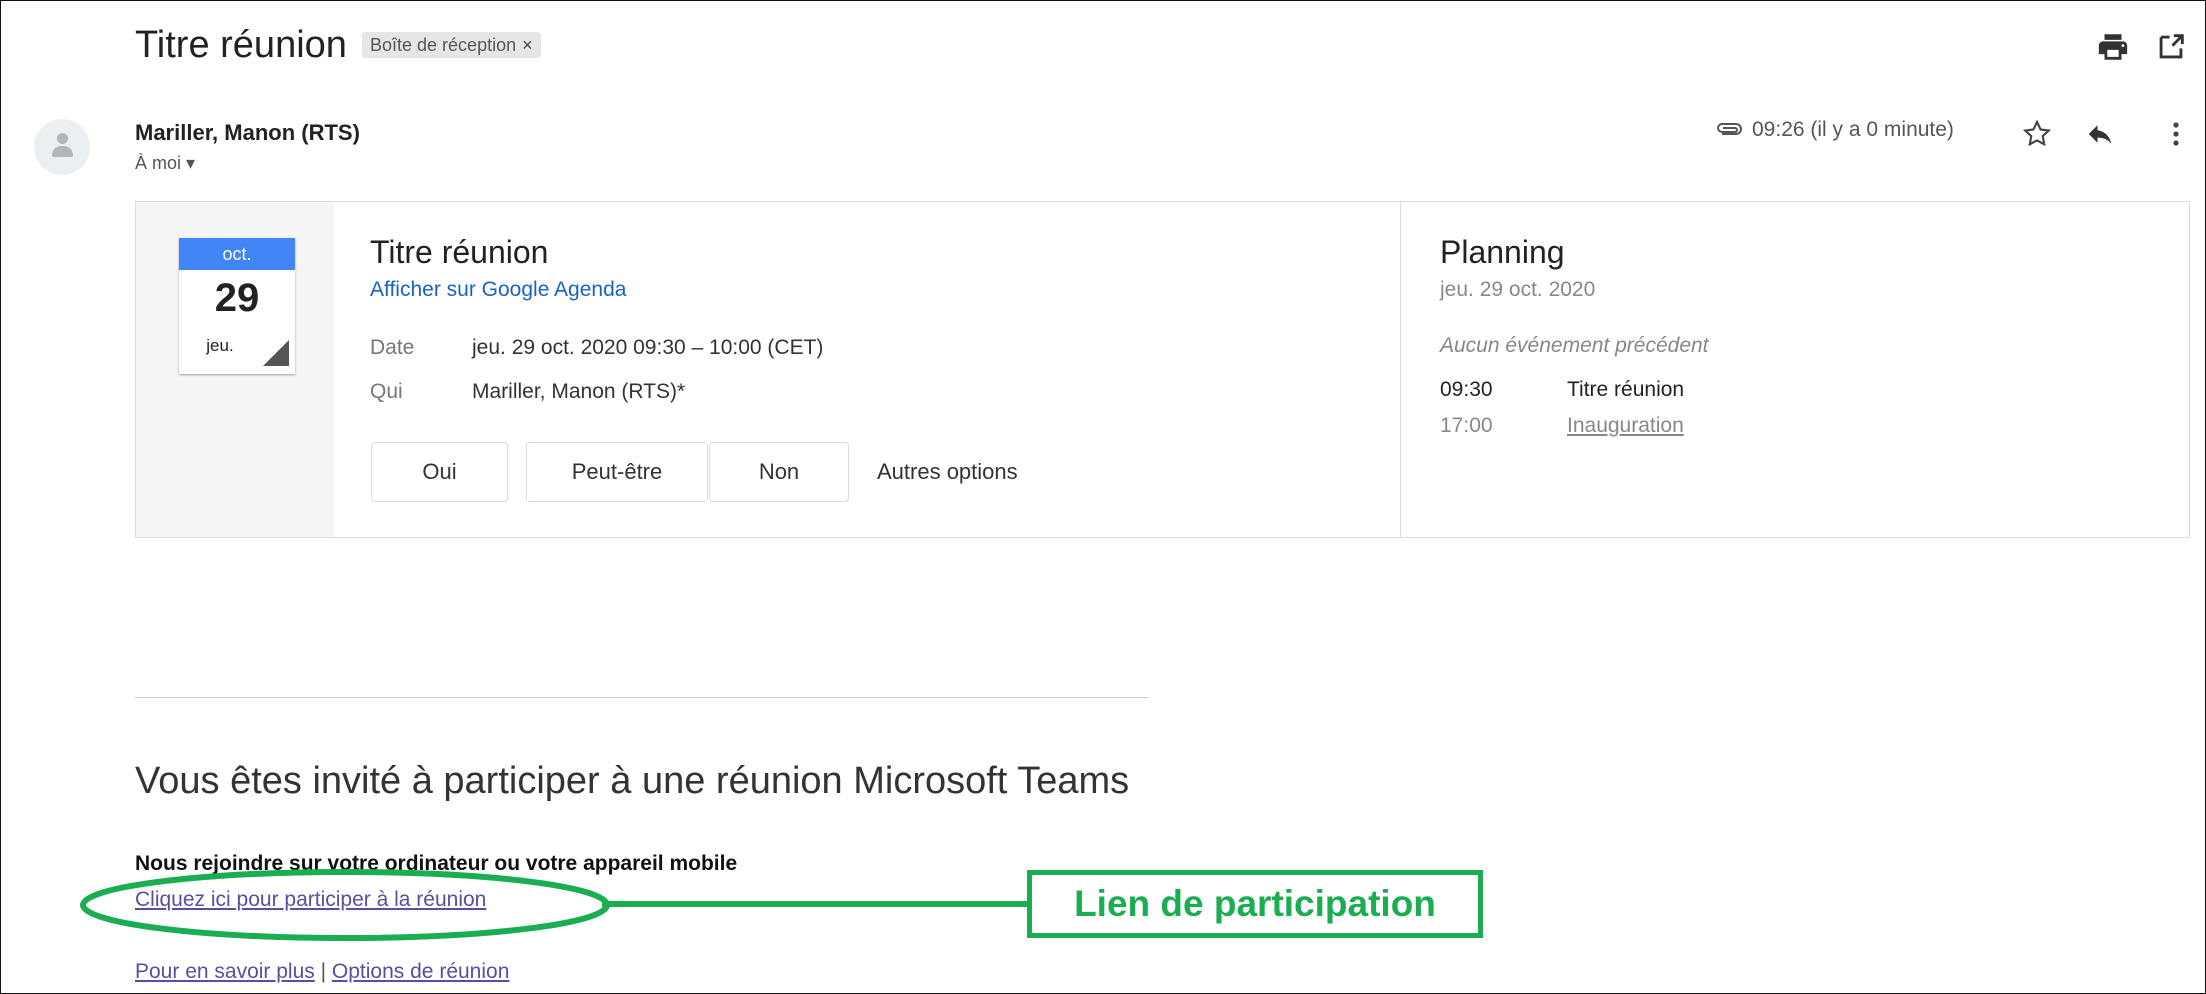 The image size is (2206, 994). Describe the element at coordinates (2176, 134) in the screenshot. I see `more-vertical-icon` at that location.